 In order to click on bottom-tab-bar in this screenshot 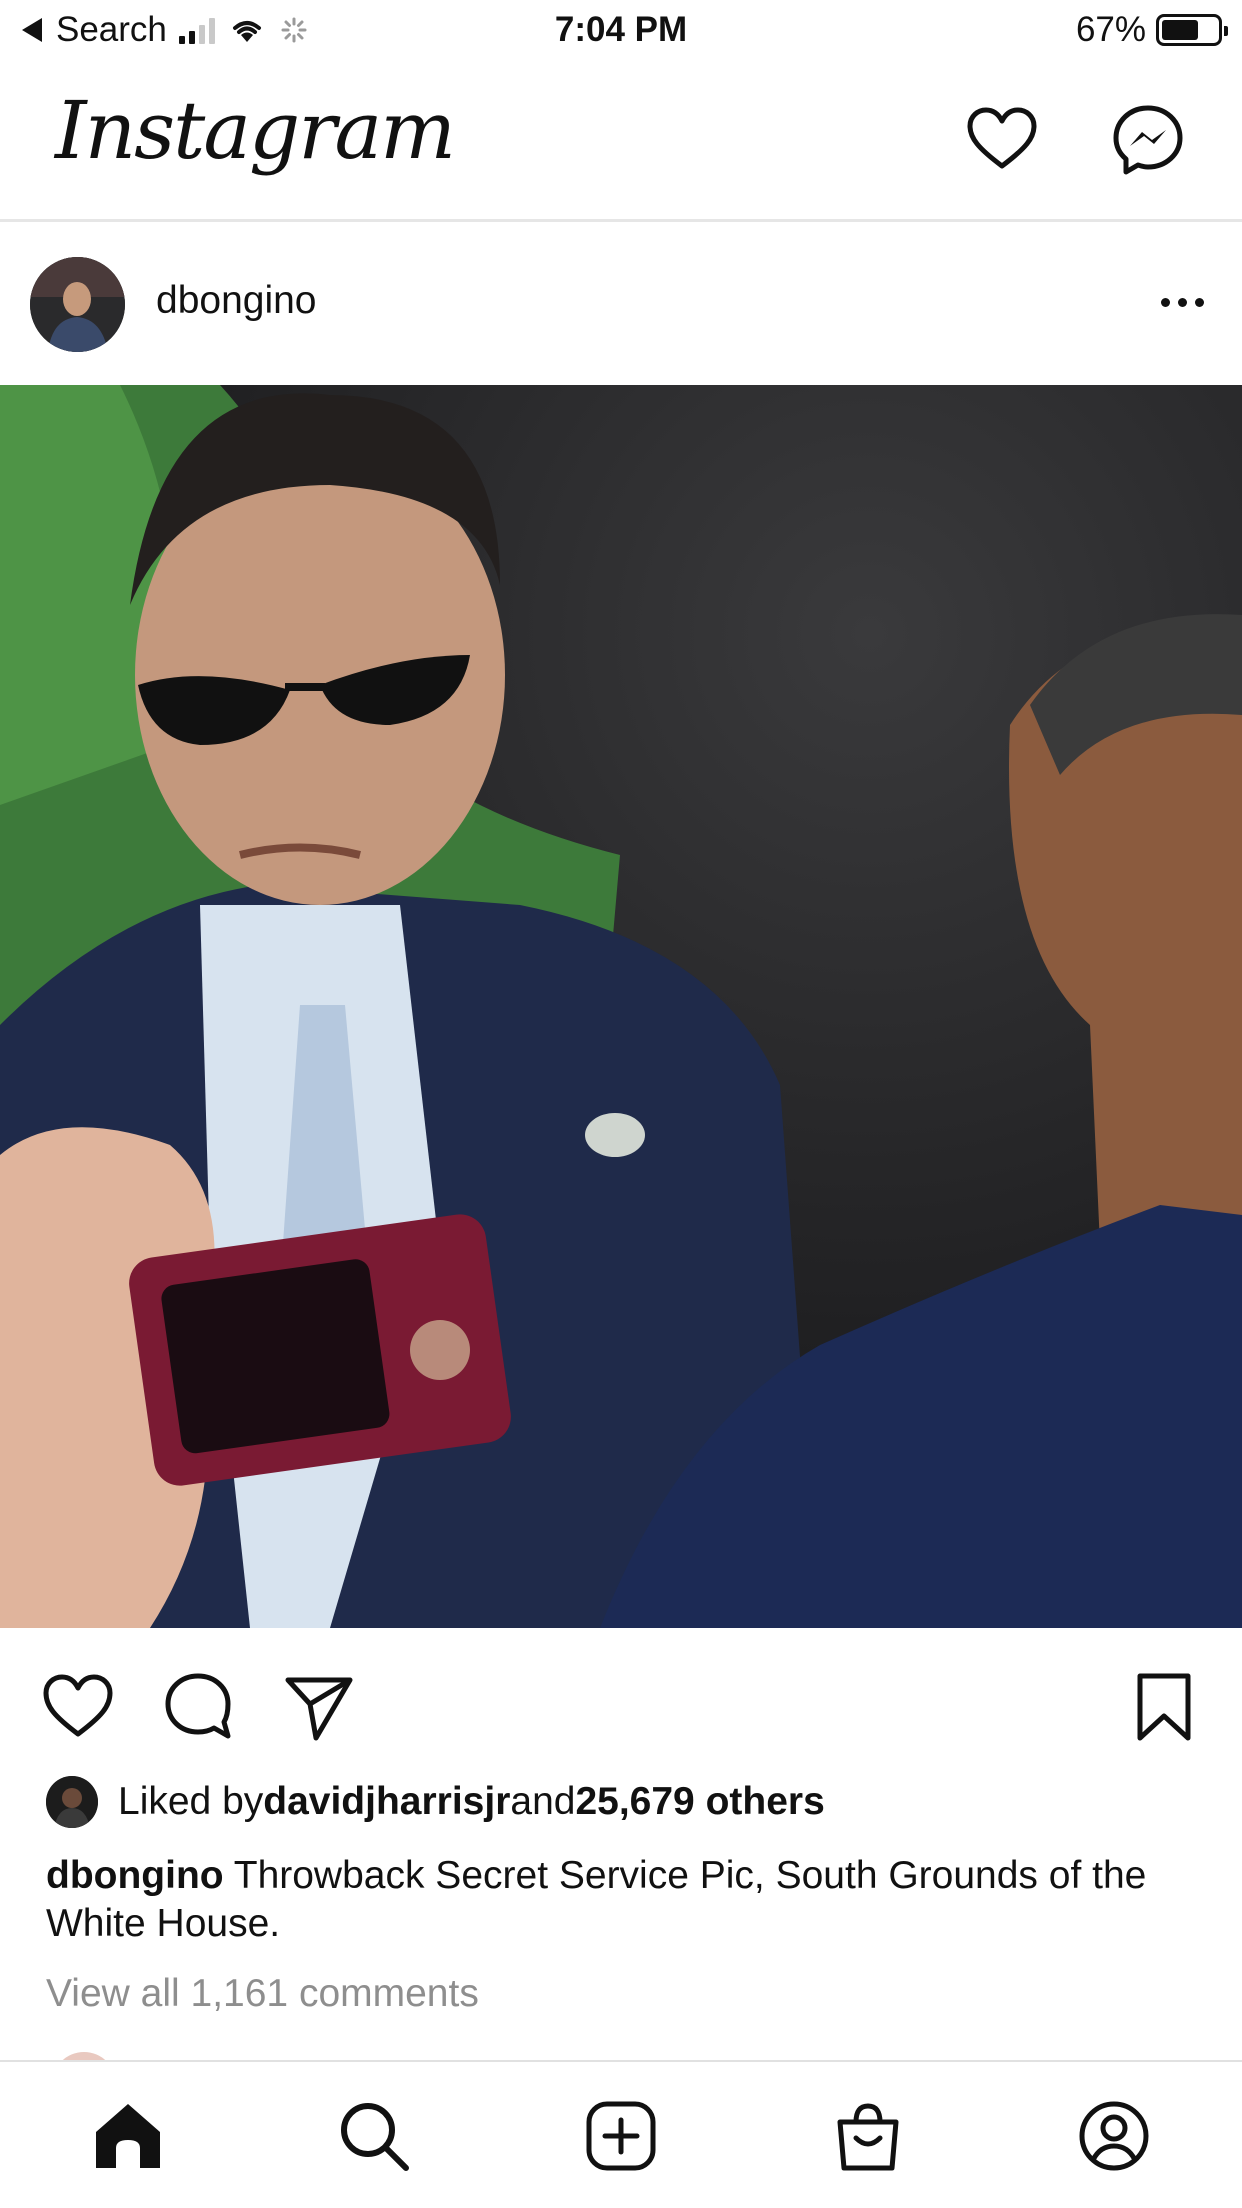, I will do `click(621, 2134)`.